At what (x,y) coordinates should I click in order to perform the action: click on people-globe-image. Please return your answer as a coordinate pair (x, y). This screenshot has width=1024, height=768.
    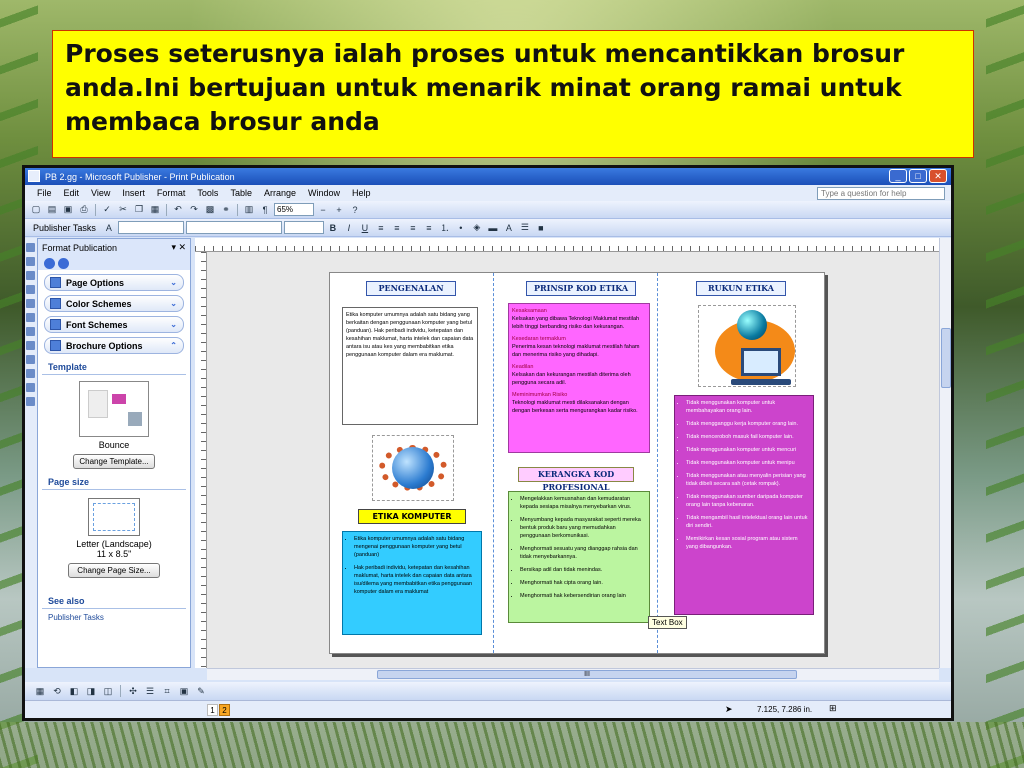
    Looking at the image, I should click on (413, 468).